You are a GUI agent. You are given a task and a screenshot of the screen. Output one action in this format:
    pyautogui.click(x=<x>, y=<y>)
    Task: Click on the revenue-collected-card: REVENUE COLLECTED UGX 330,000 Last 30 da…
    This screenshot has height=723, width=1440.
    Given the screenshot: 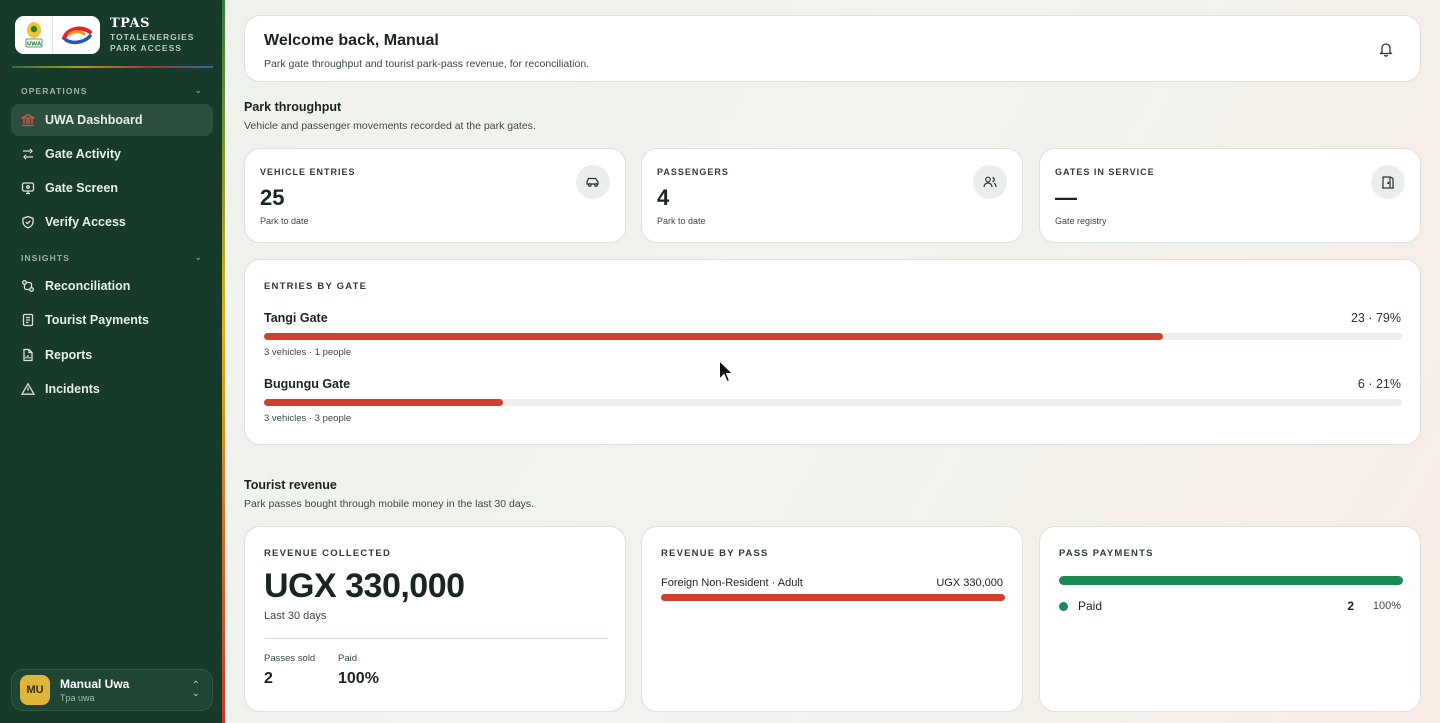 What is the action you would take?
    pyautogui.click(x=435, y=619)
    